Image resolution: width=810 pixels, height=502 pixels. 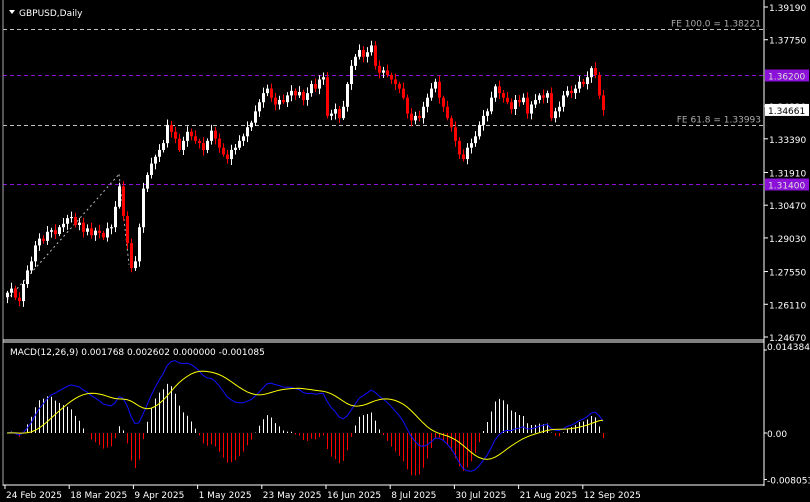 What do you see at coordinates (787, 42) in the screenshot?
I see `price-tick-label: 1.37750` at bounding box center [787, 42].